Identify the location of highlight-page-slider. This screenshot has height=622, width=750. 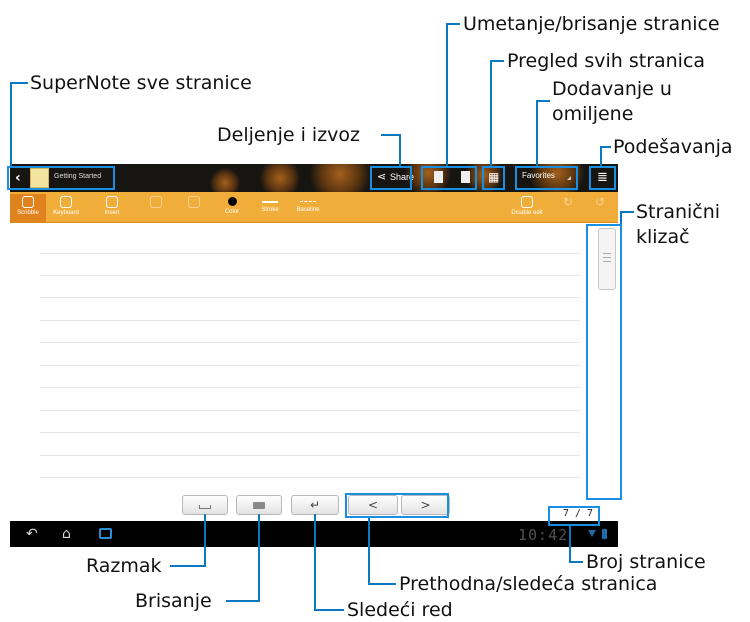
(604, 362).